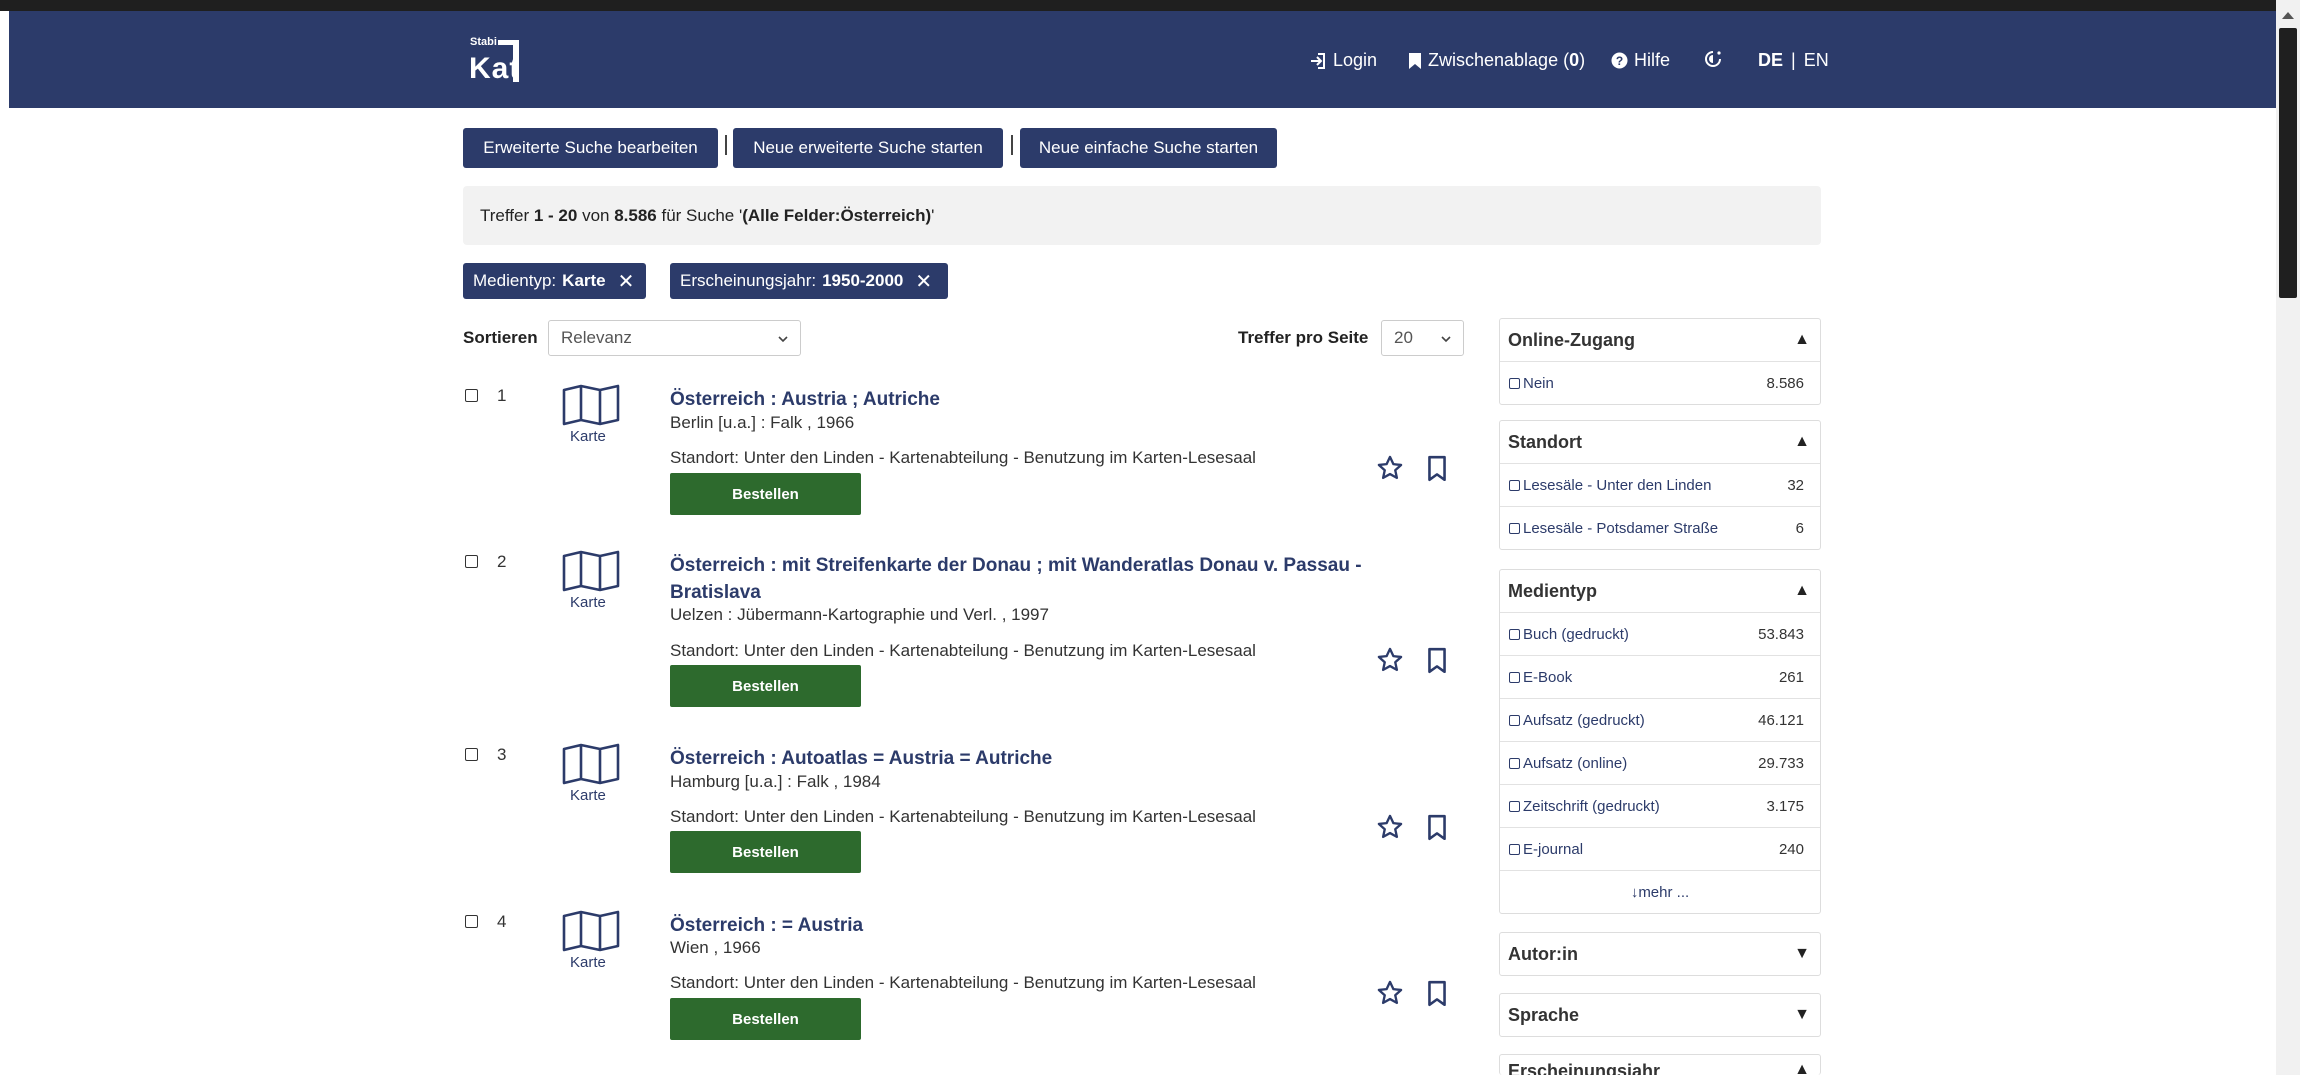 The height and width of the screenshot is (1075, 2300). Describe the element at coordinates (502, 921) in the screenshot. I see `result-number: 4` at that location.